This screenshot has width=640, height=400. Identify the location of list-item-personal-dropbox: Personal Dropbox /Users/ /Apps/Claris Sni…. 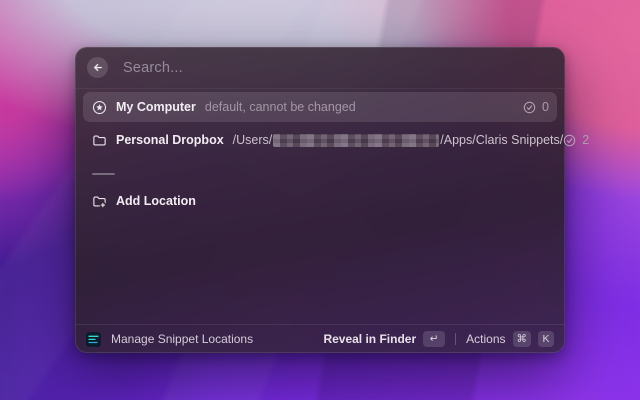
(336, 140).